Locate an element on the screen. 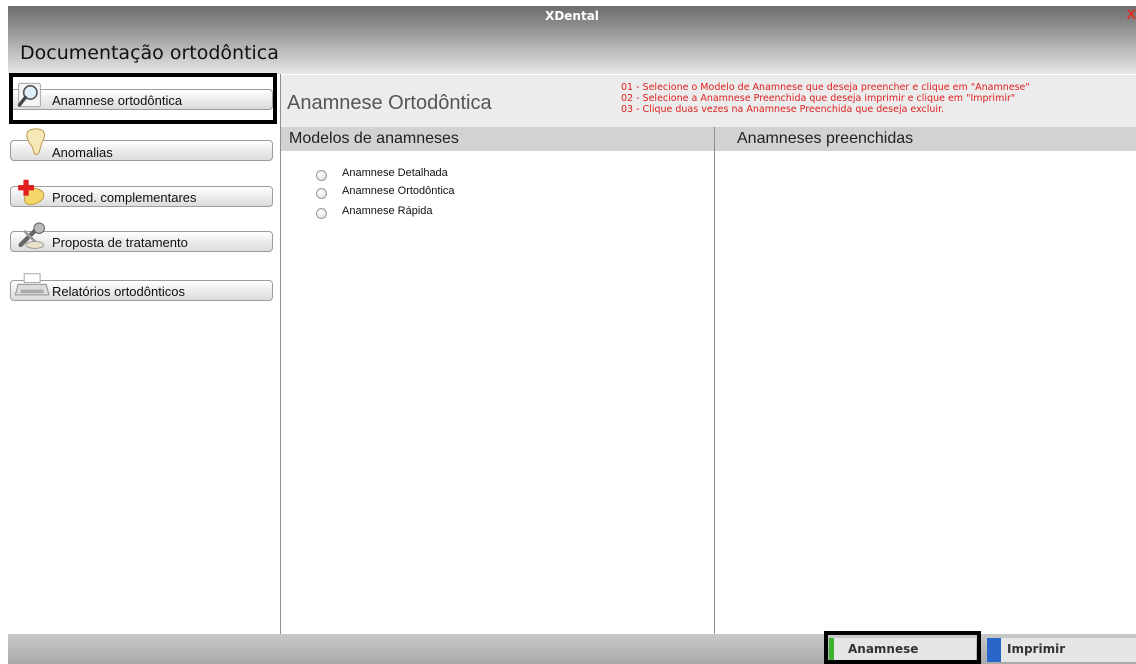 The width and height of the screenshot is (1136, 664). sidebar-item-label: Anamnese ortodôntica is located at coordinates (117, 100).